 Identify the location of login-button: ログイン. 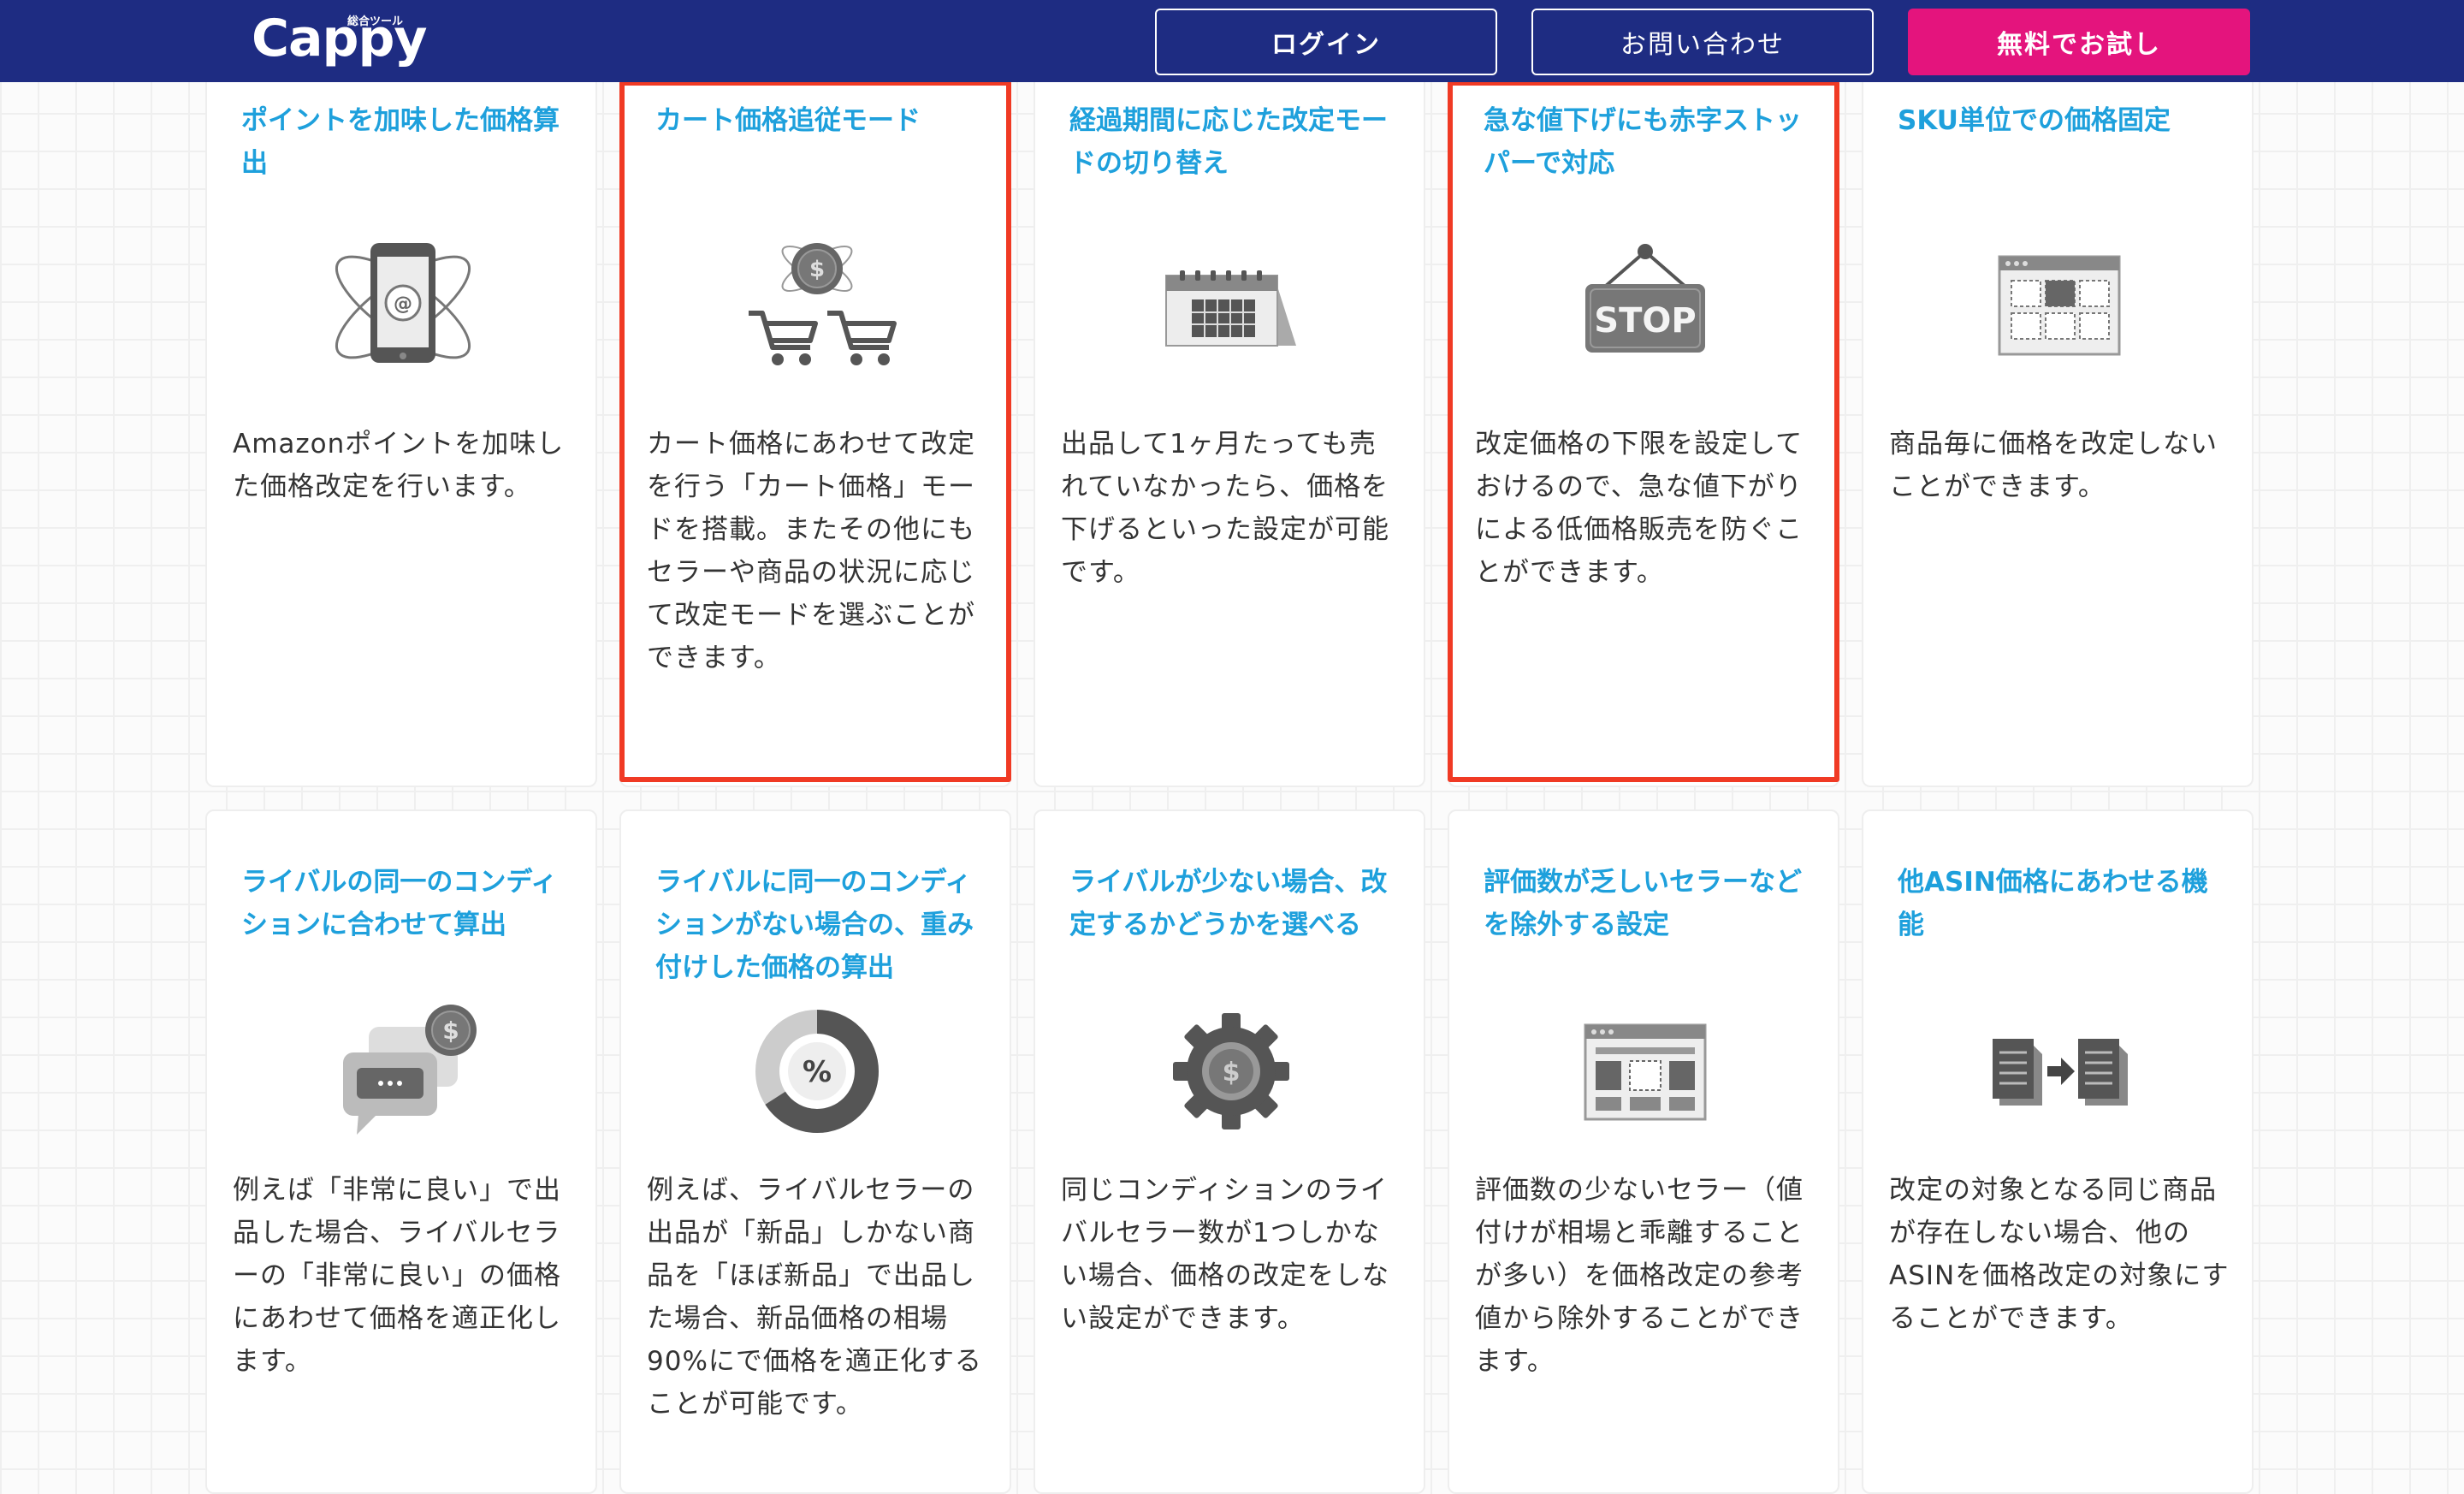
(1326, 42).